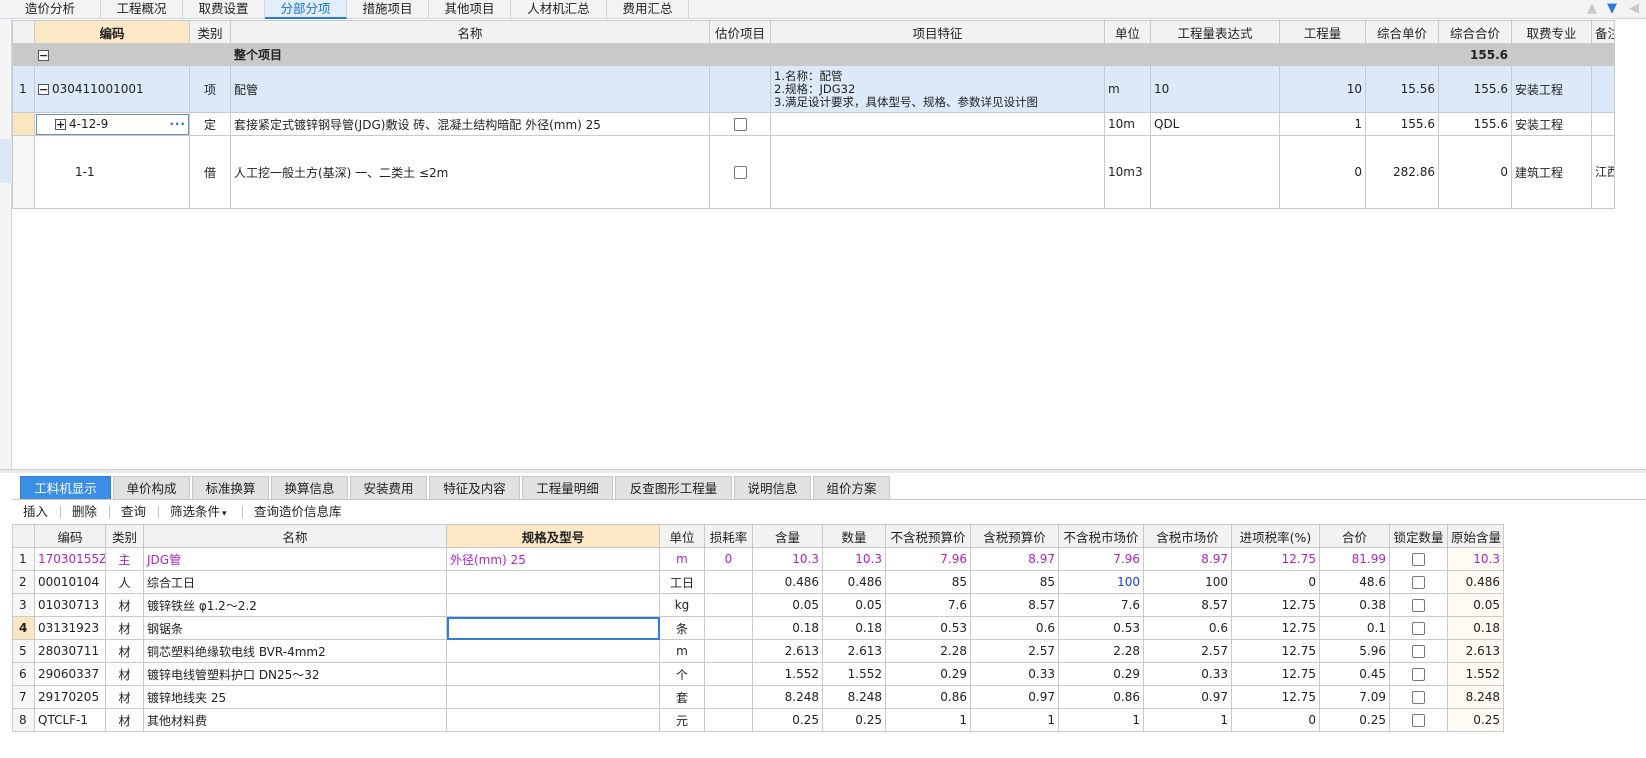  Describe the element at coordinates (1187, 651) in the screenshot. I see `tax-market-cell: 2.57` at that location.